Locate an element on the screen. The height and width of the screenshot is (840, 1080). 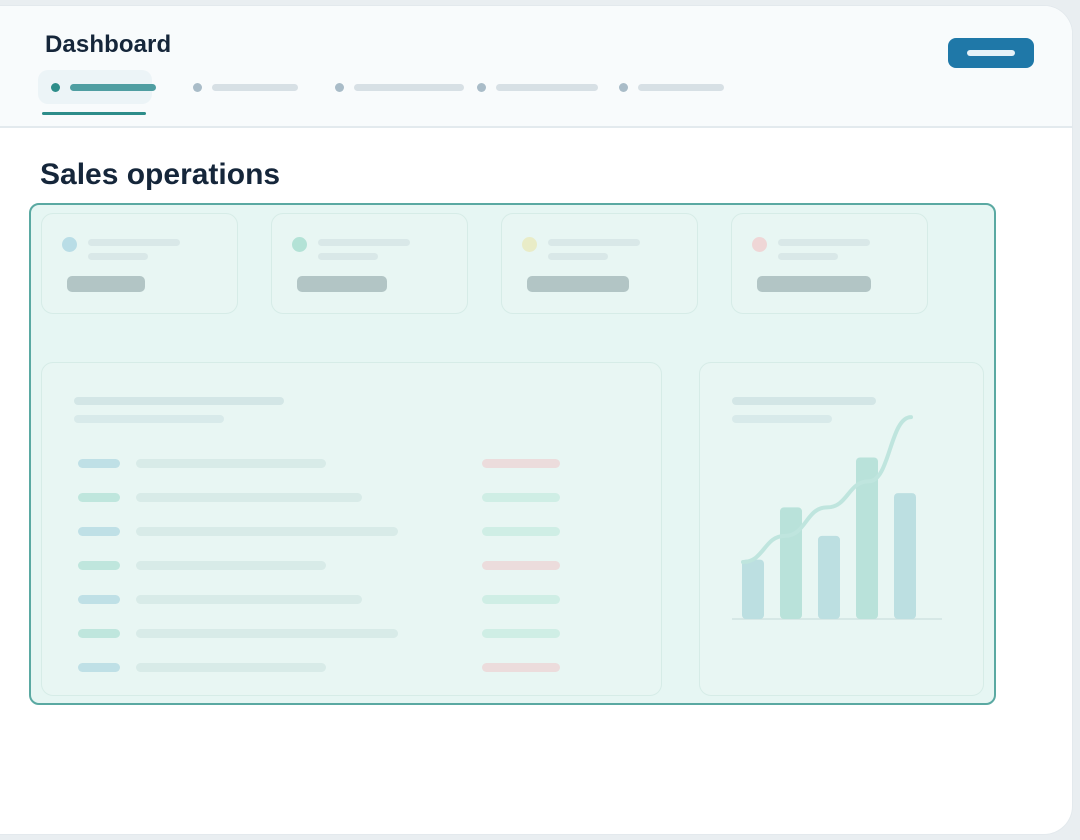
chart-panel is located at coordinates (841, 529).